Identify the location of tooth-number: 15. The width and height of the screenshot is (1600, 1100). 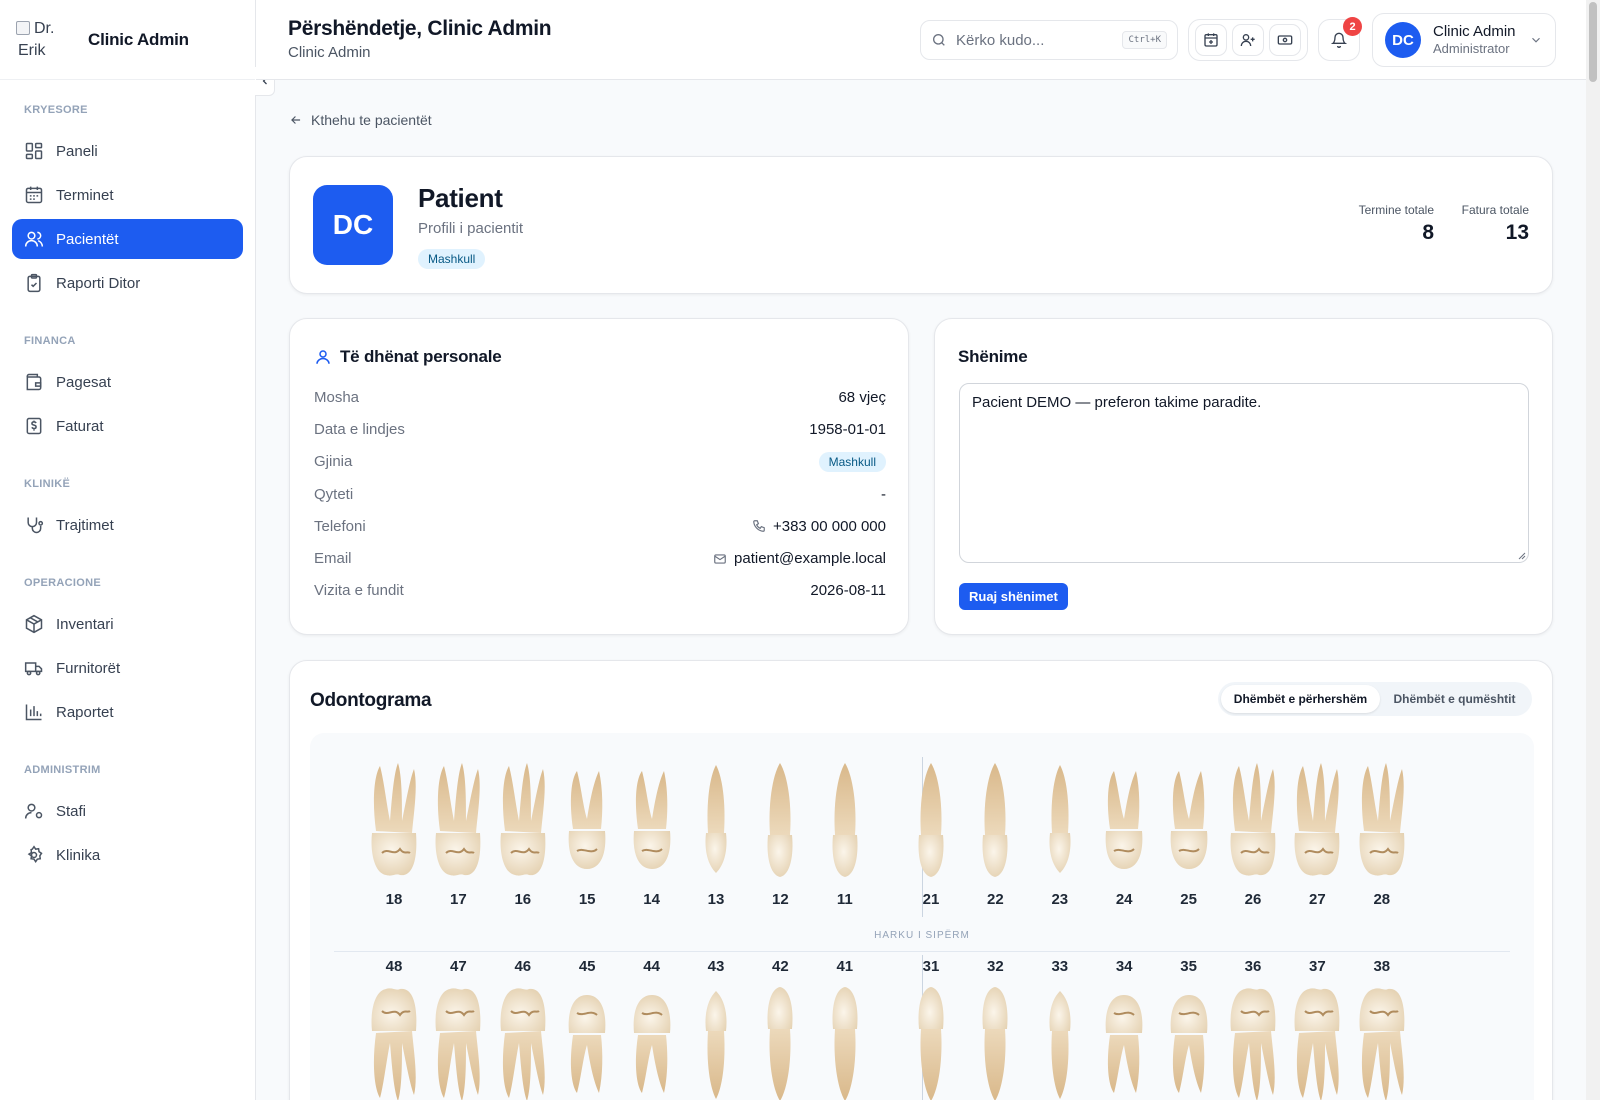
(587, 899).